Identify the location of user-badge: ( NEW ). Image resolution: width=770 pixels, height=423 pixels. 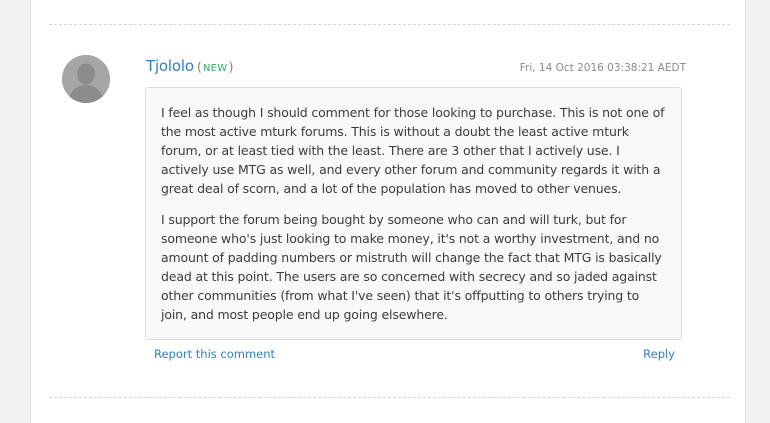
(215, 67).